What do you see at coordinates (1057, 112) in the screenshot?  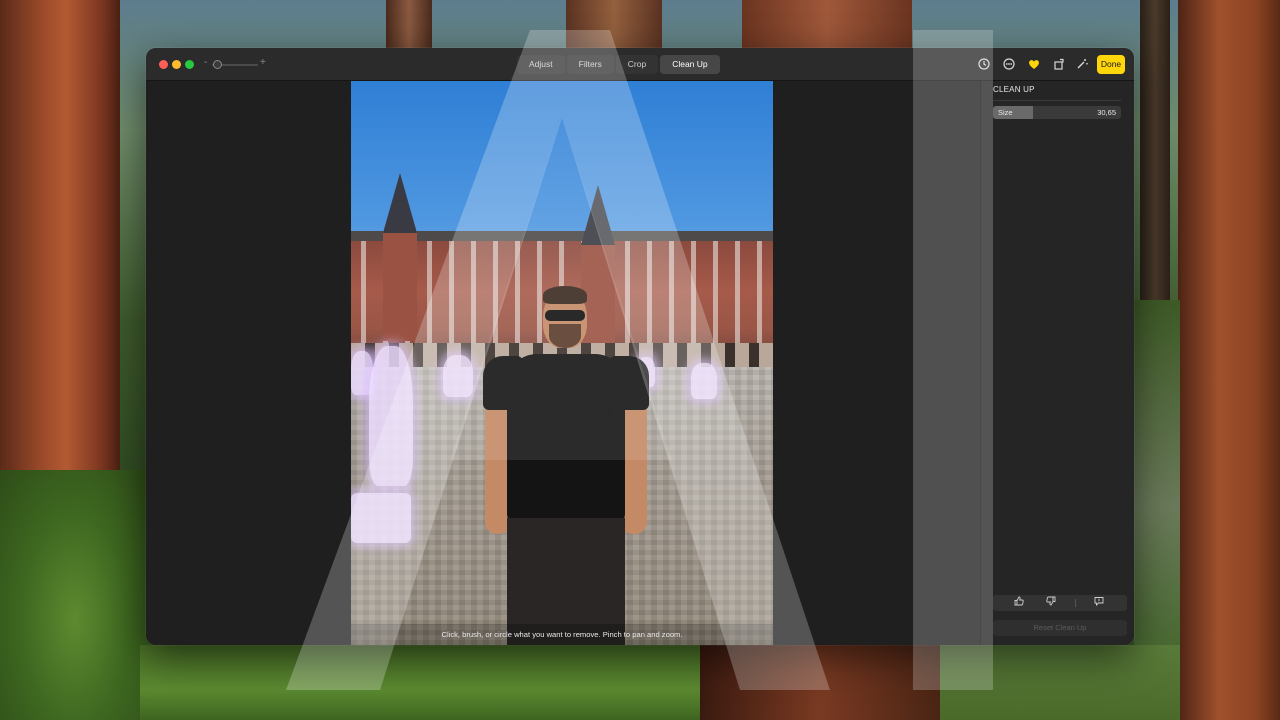 I see `brush-size-slider: Size 30,65` at bounding box center [1057, 112].